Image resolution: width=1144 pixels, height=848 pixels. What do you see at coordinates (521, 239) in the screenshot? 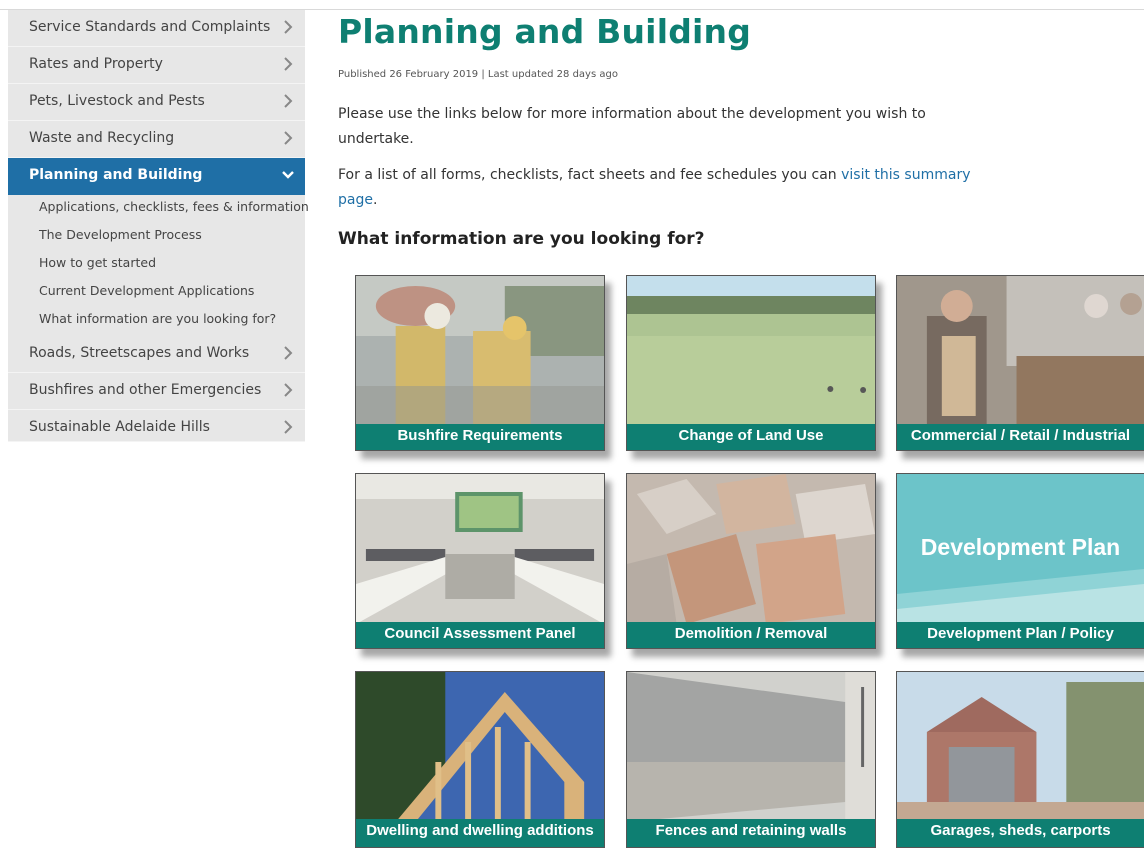
I see `section-heading: What information are you looking for?` at bounding box center [521, 239].